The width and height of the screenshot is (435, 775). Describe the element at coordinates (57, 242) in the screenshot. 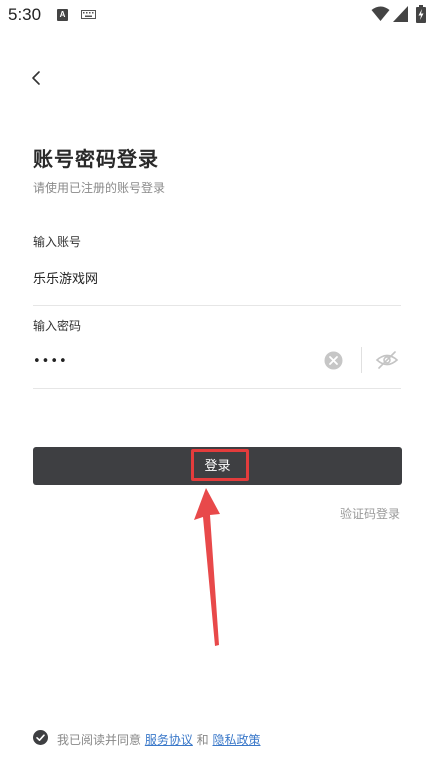

I see `account-label: 输入账号` at that location.